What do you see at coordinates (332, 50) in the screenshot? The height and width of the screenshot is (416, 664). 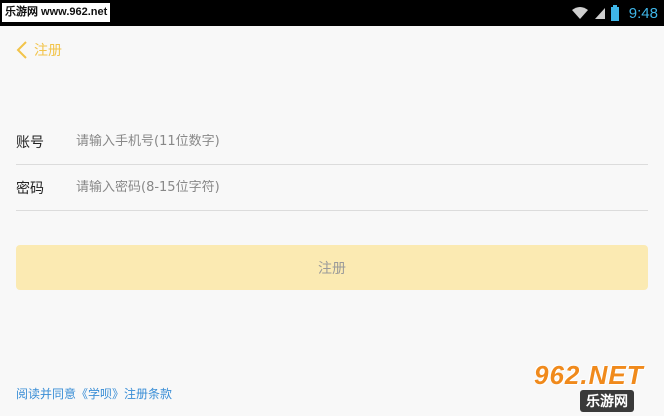 I see `back-button: 注册` at bounding box center [332, 50].